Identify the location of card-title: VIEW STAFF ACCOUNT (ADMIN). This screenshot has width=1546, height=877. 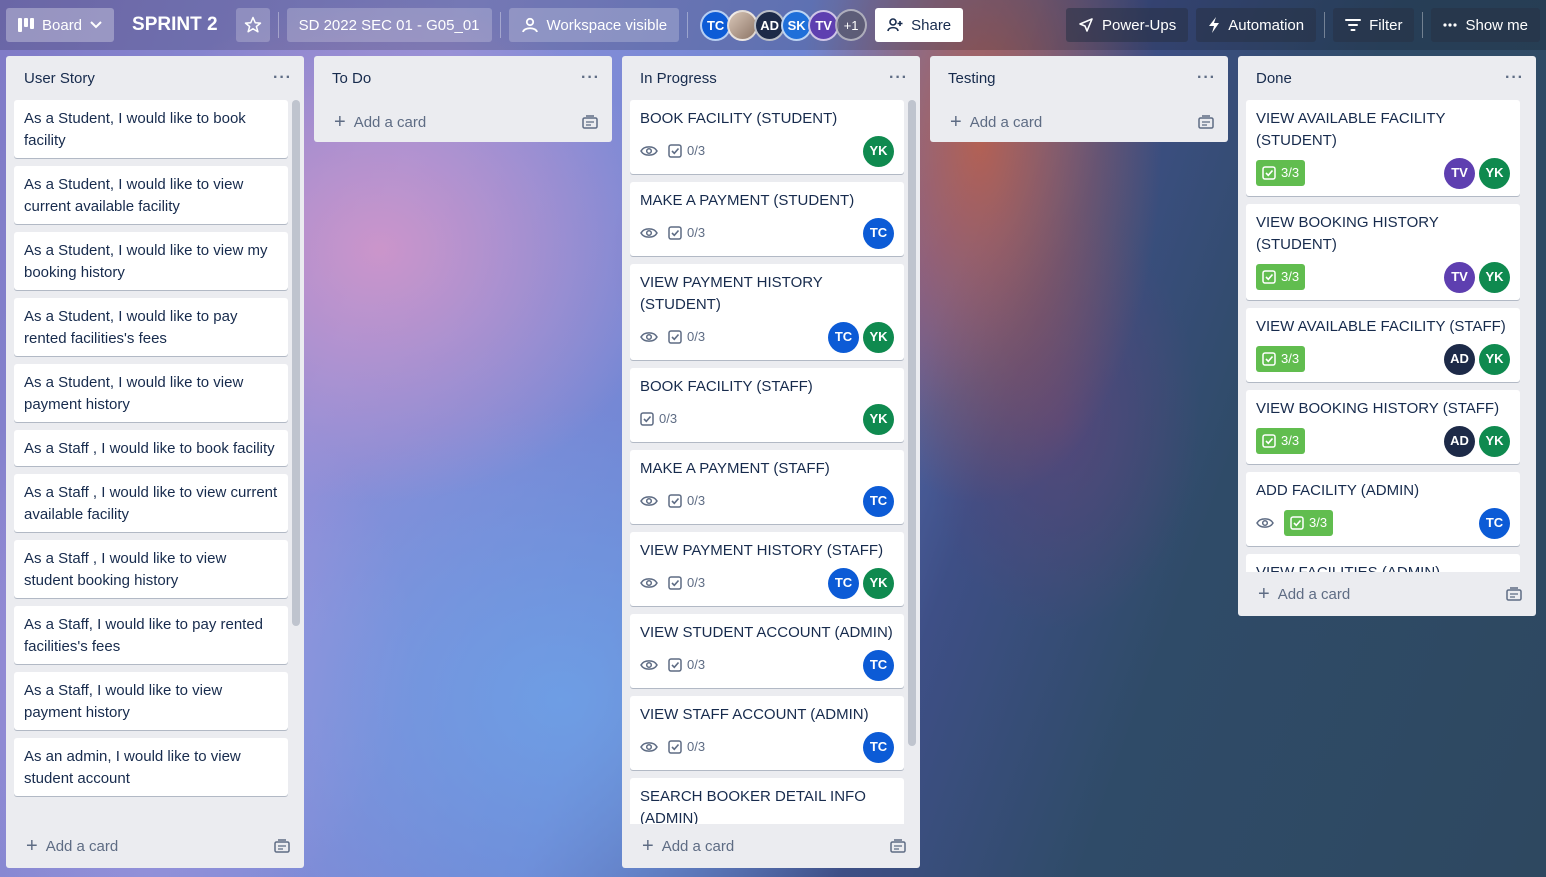
(754, 714).